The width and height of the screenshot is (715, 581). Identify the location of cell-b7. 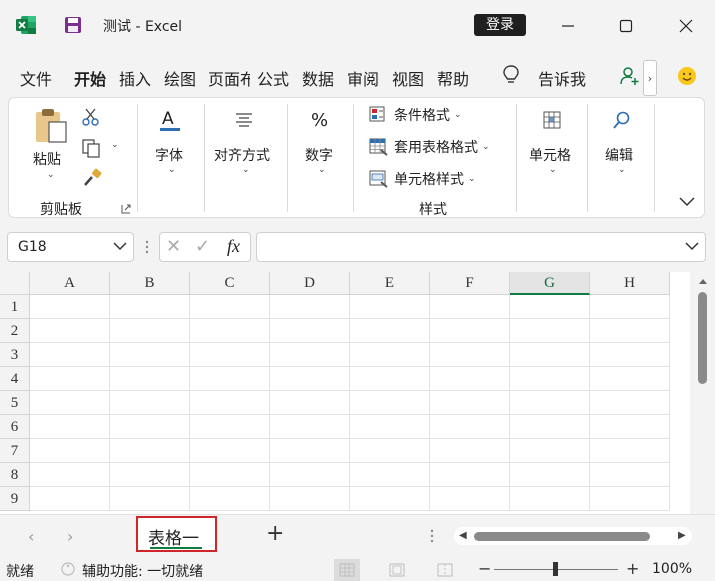
(150, 451).